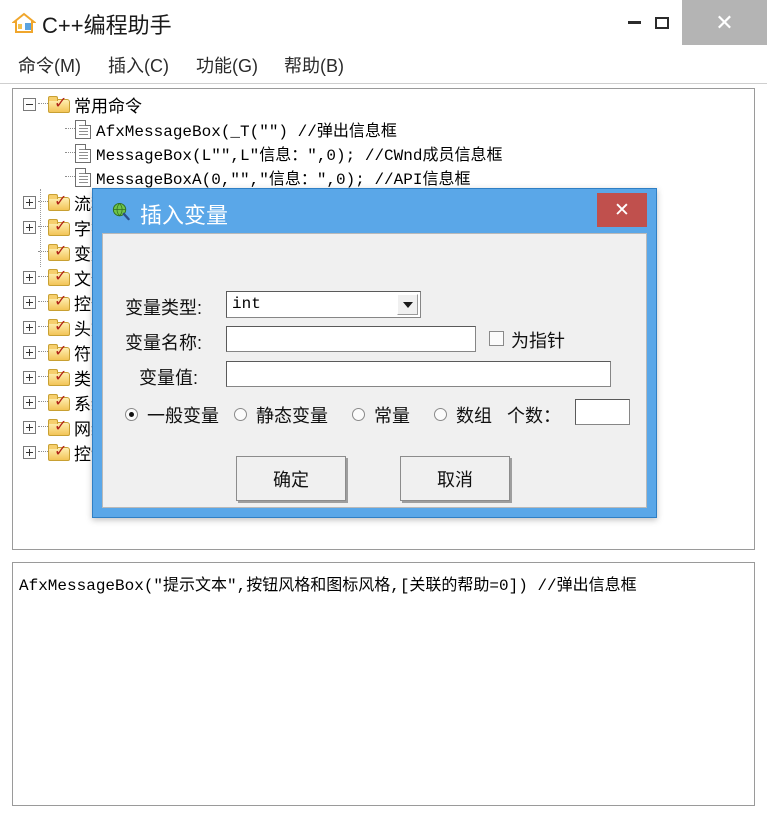 The width and height of the screenshot is (767, 818). I want to click on is-pointer-checkbox, so click(496, 338).